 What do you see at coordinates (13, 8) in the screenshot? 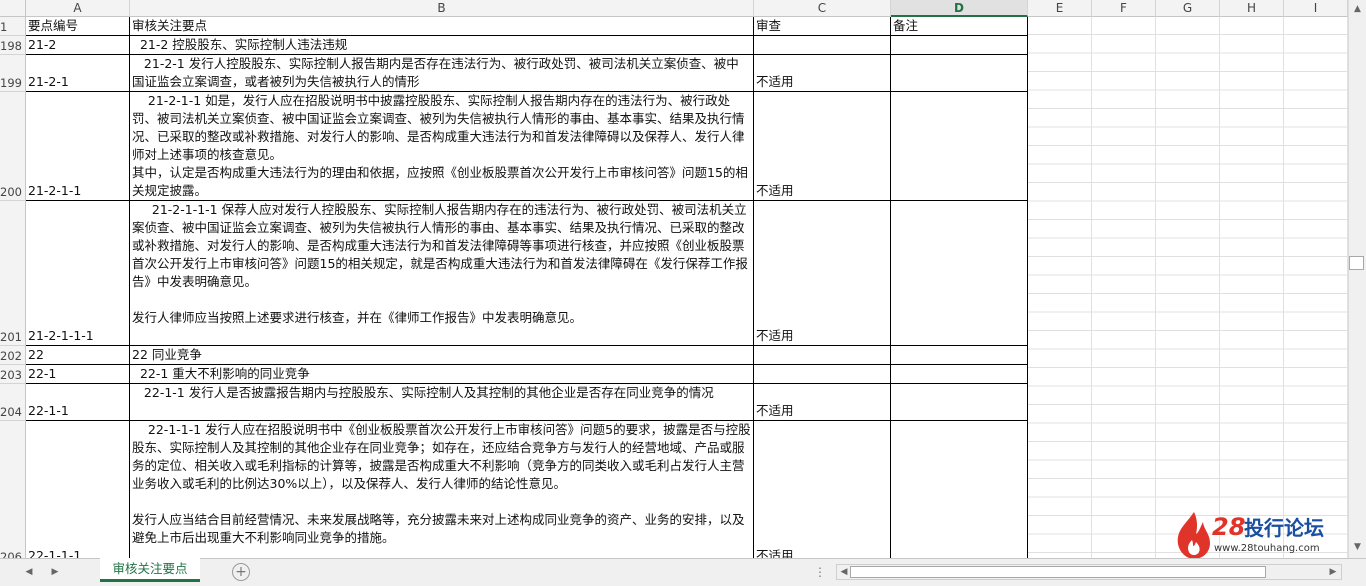
I see `select-all-corner` at bounding box center [13, 8].